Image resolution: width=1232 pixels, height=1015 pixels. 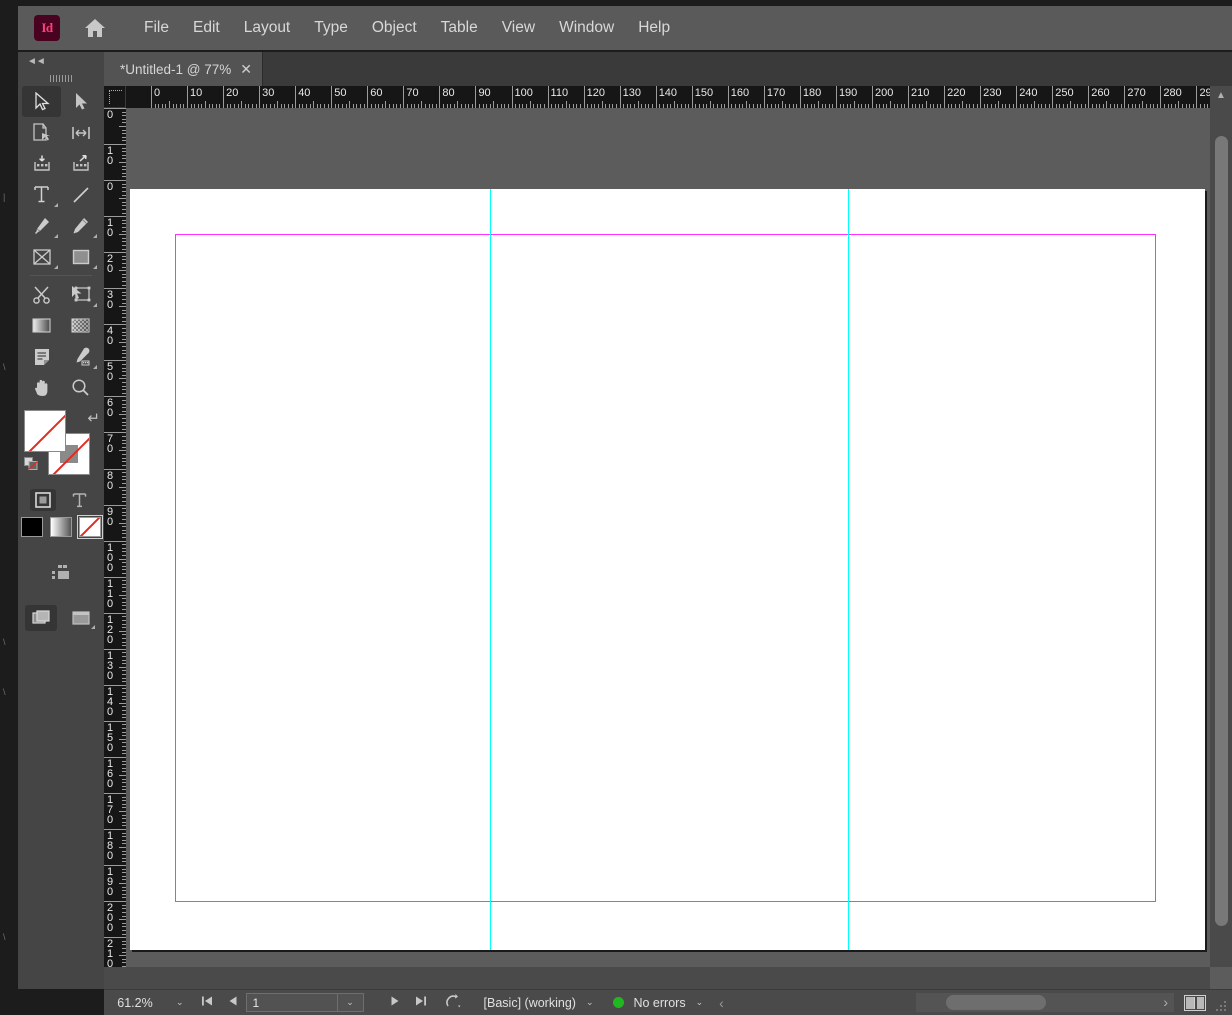 I want to click on type-tool, so click(x=41, y=194).